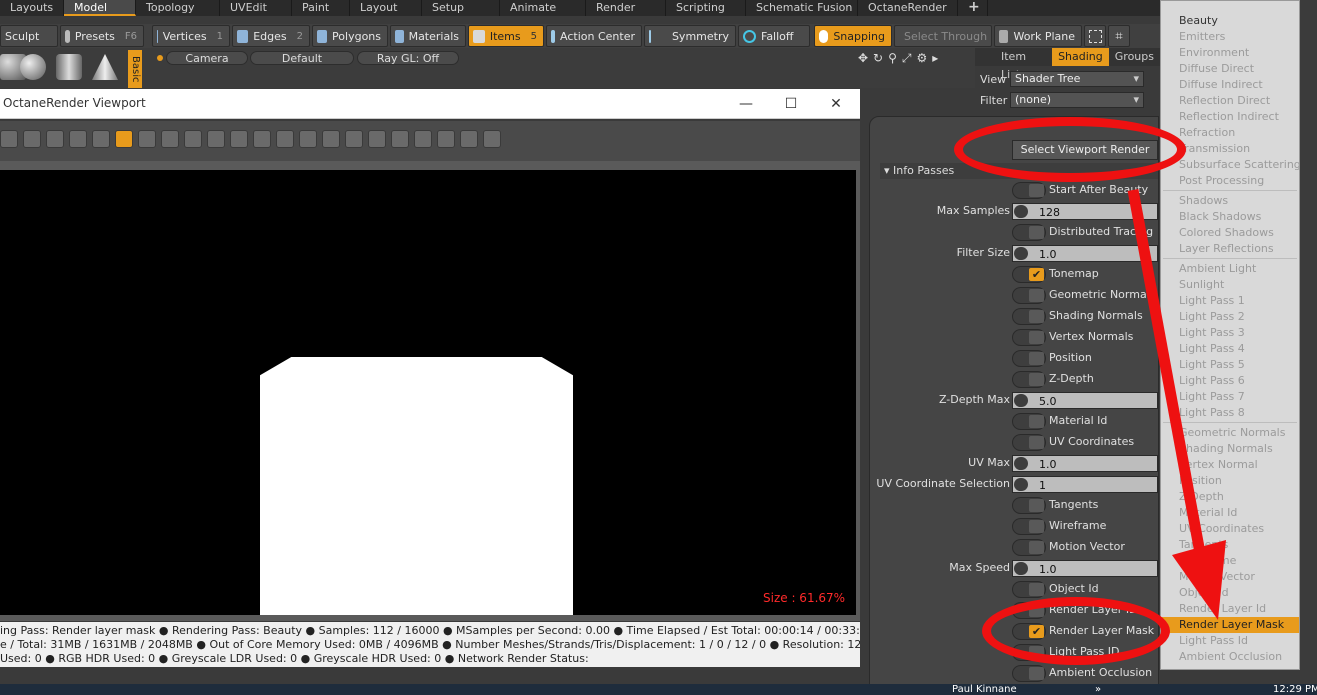 Image resolution: width=1317 pixels, height=695 pixels. I want to click on annotation-arrow, so click(1176, 404).